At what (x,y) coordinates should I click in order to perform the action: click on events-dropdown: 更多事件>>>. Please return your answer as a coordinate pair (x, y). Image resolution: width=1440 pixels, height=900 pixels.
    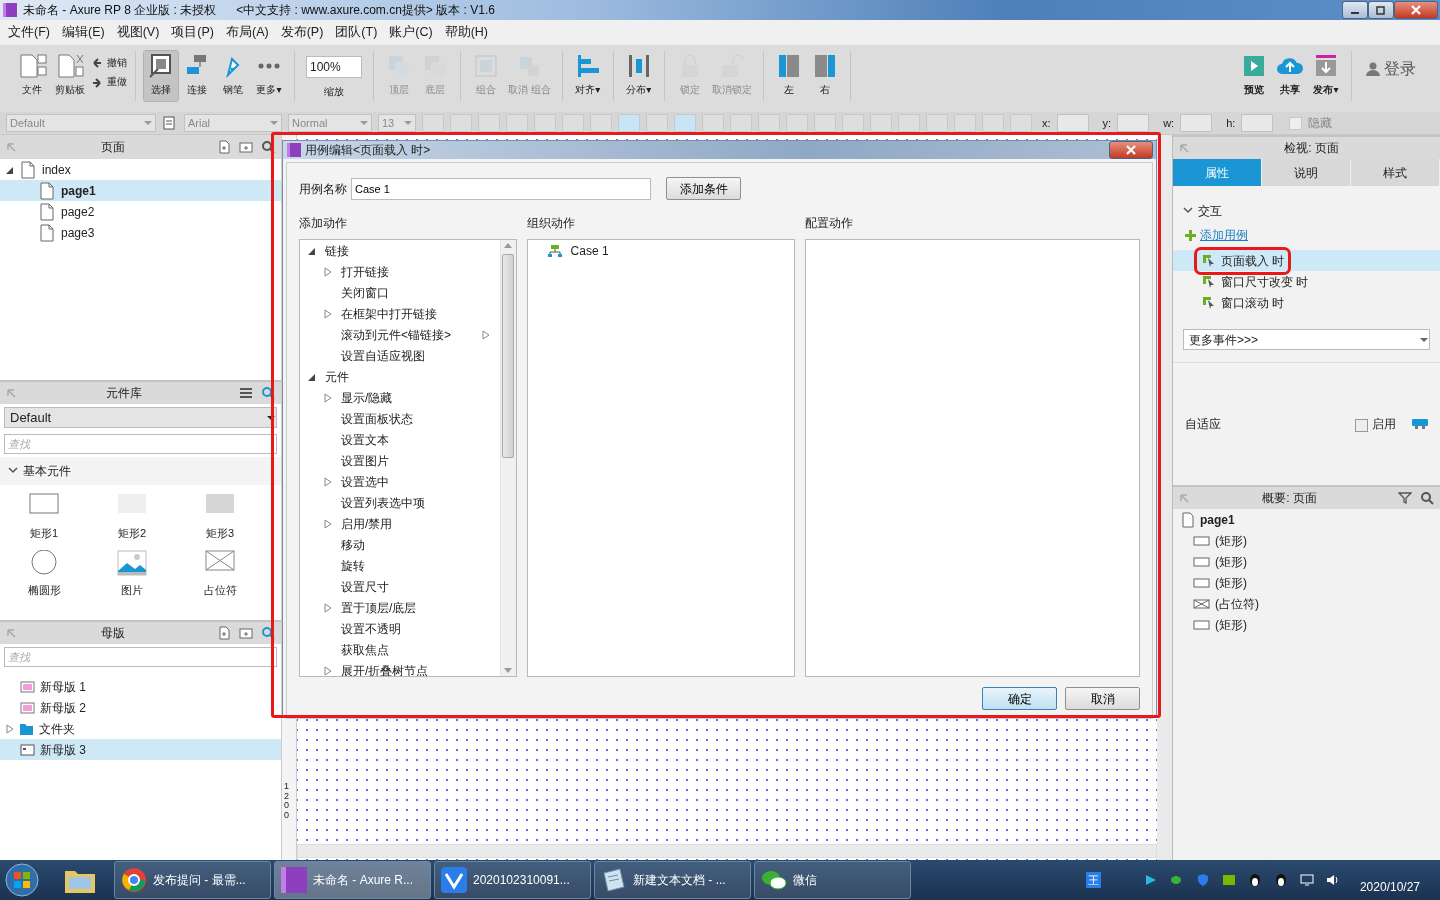
    Looking at the image, I should click on (1306, 339).